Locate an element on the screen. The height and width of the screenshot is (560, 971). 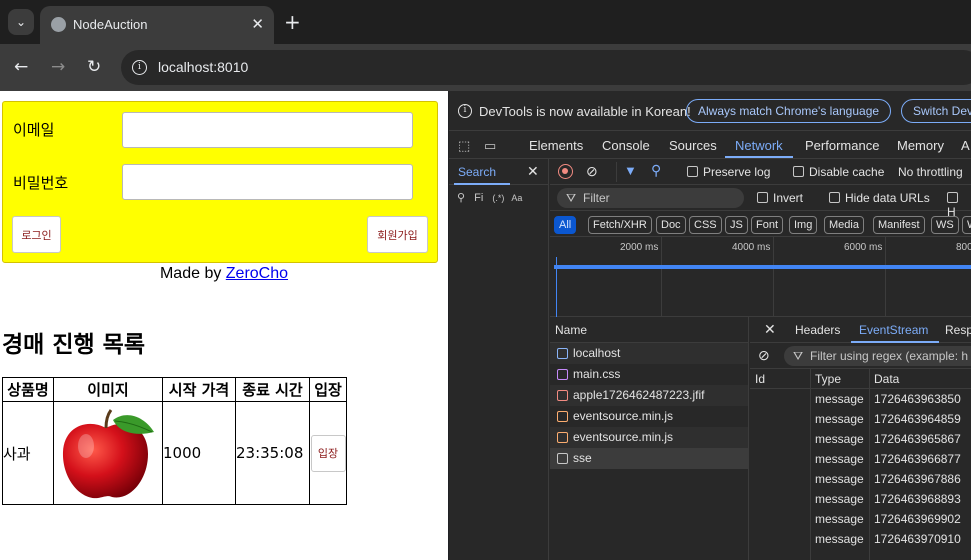
clear-icon: ⊘ is located at coordinates (592, 171).